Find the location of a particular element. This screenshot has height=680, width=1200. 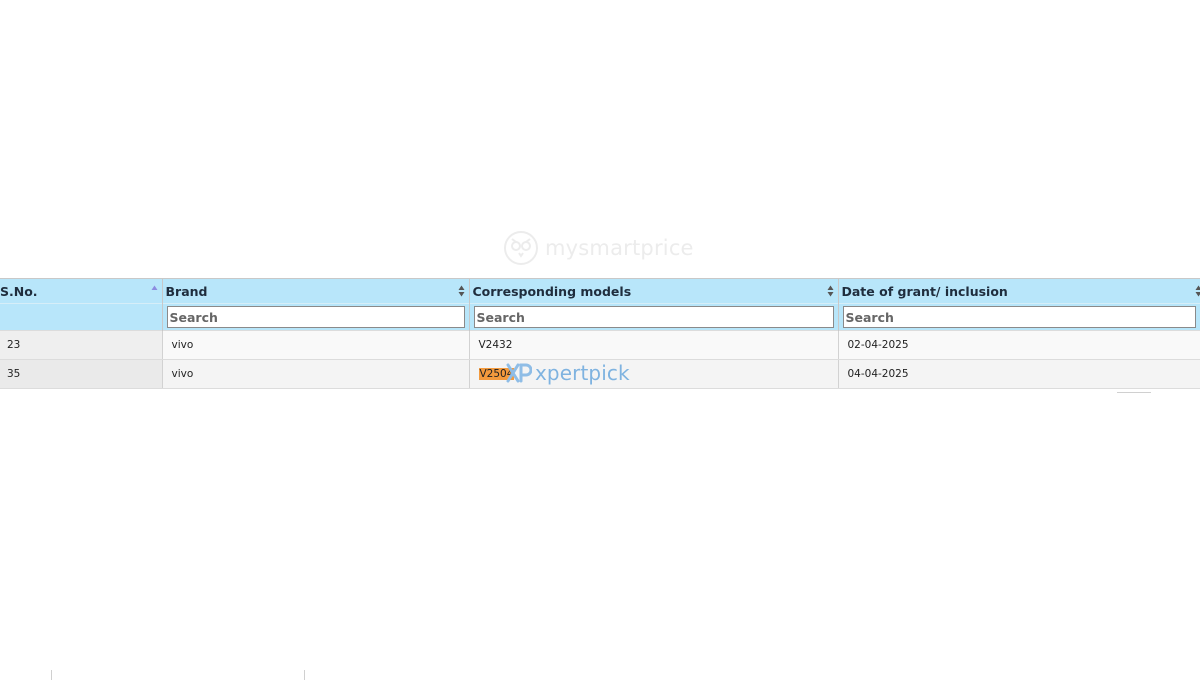

mysmartprice-watermark: mysmartprice is located at coordinates (598, 248).